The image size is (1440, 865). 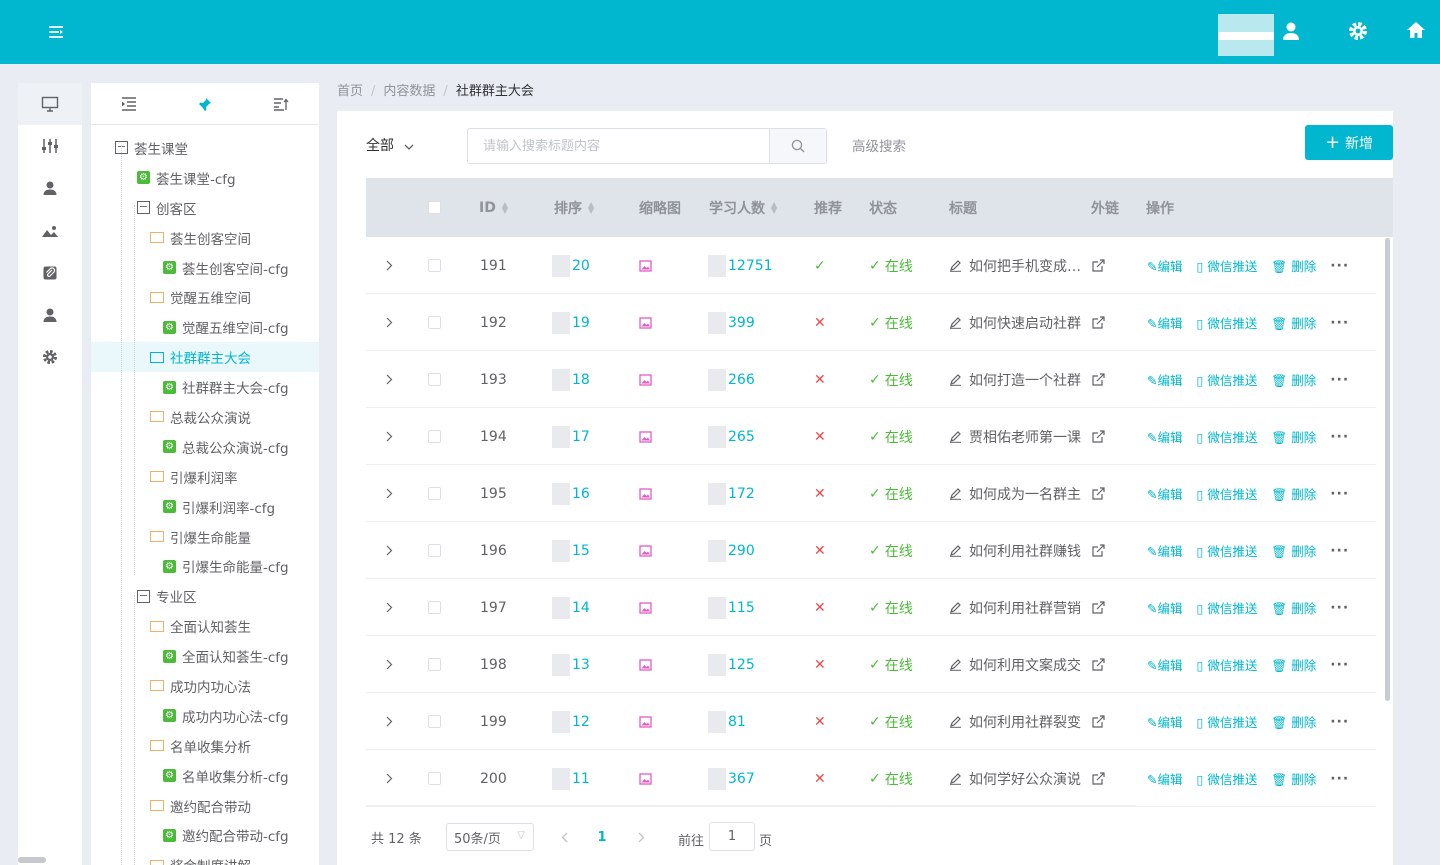 I want to click on row-order: 19, so click(x=581, y=323).